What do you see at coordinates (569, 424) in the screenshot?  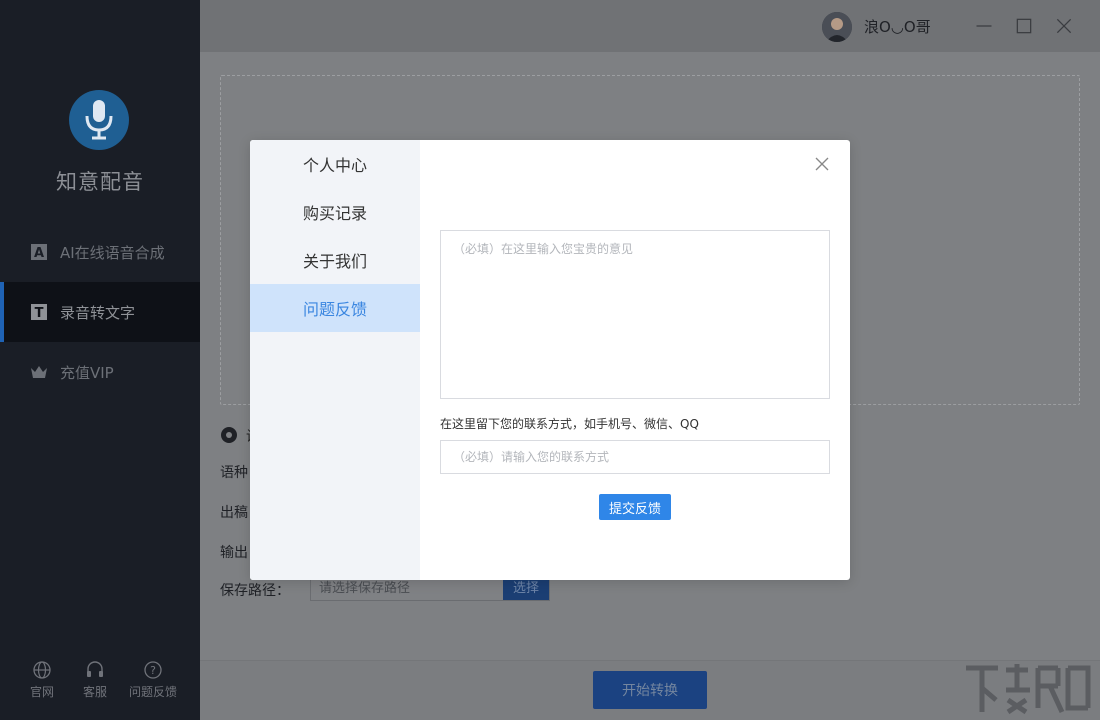 I see `contact-label: 在这里留下您的联系方式，如手机号、微信、QQ` at bounding box center [569, 424].